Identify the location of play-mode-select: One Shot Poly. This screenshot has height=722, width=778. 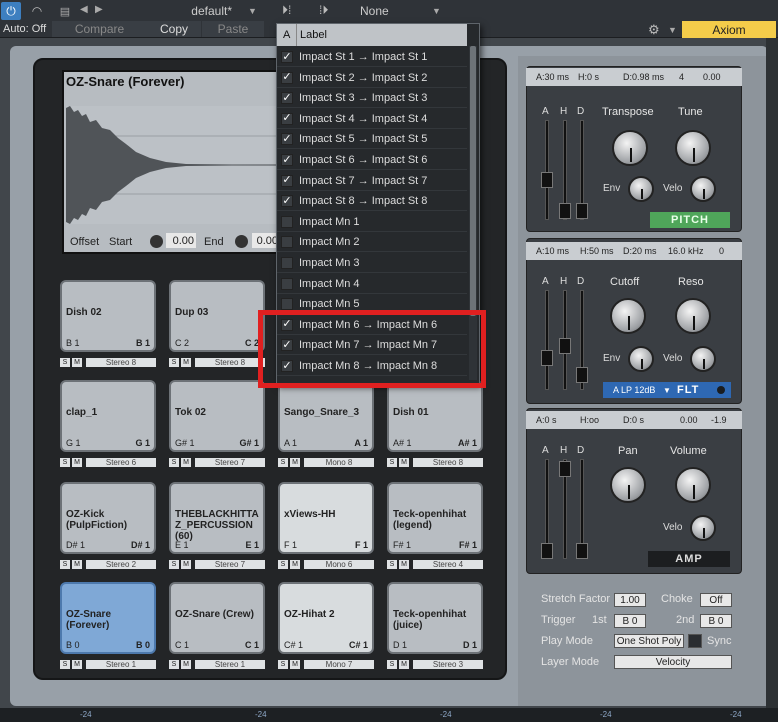
(649, 641).